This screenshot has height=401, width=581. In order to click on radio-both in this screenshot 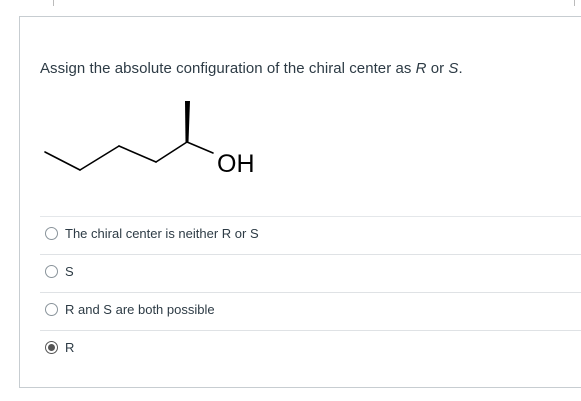, I will do `click(51, 309)`.